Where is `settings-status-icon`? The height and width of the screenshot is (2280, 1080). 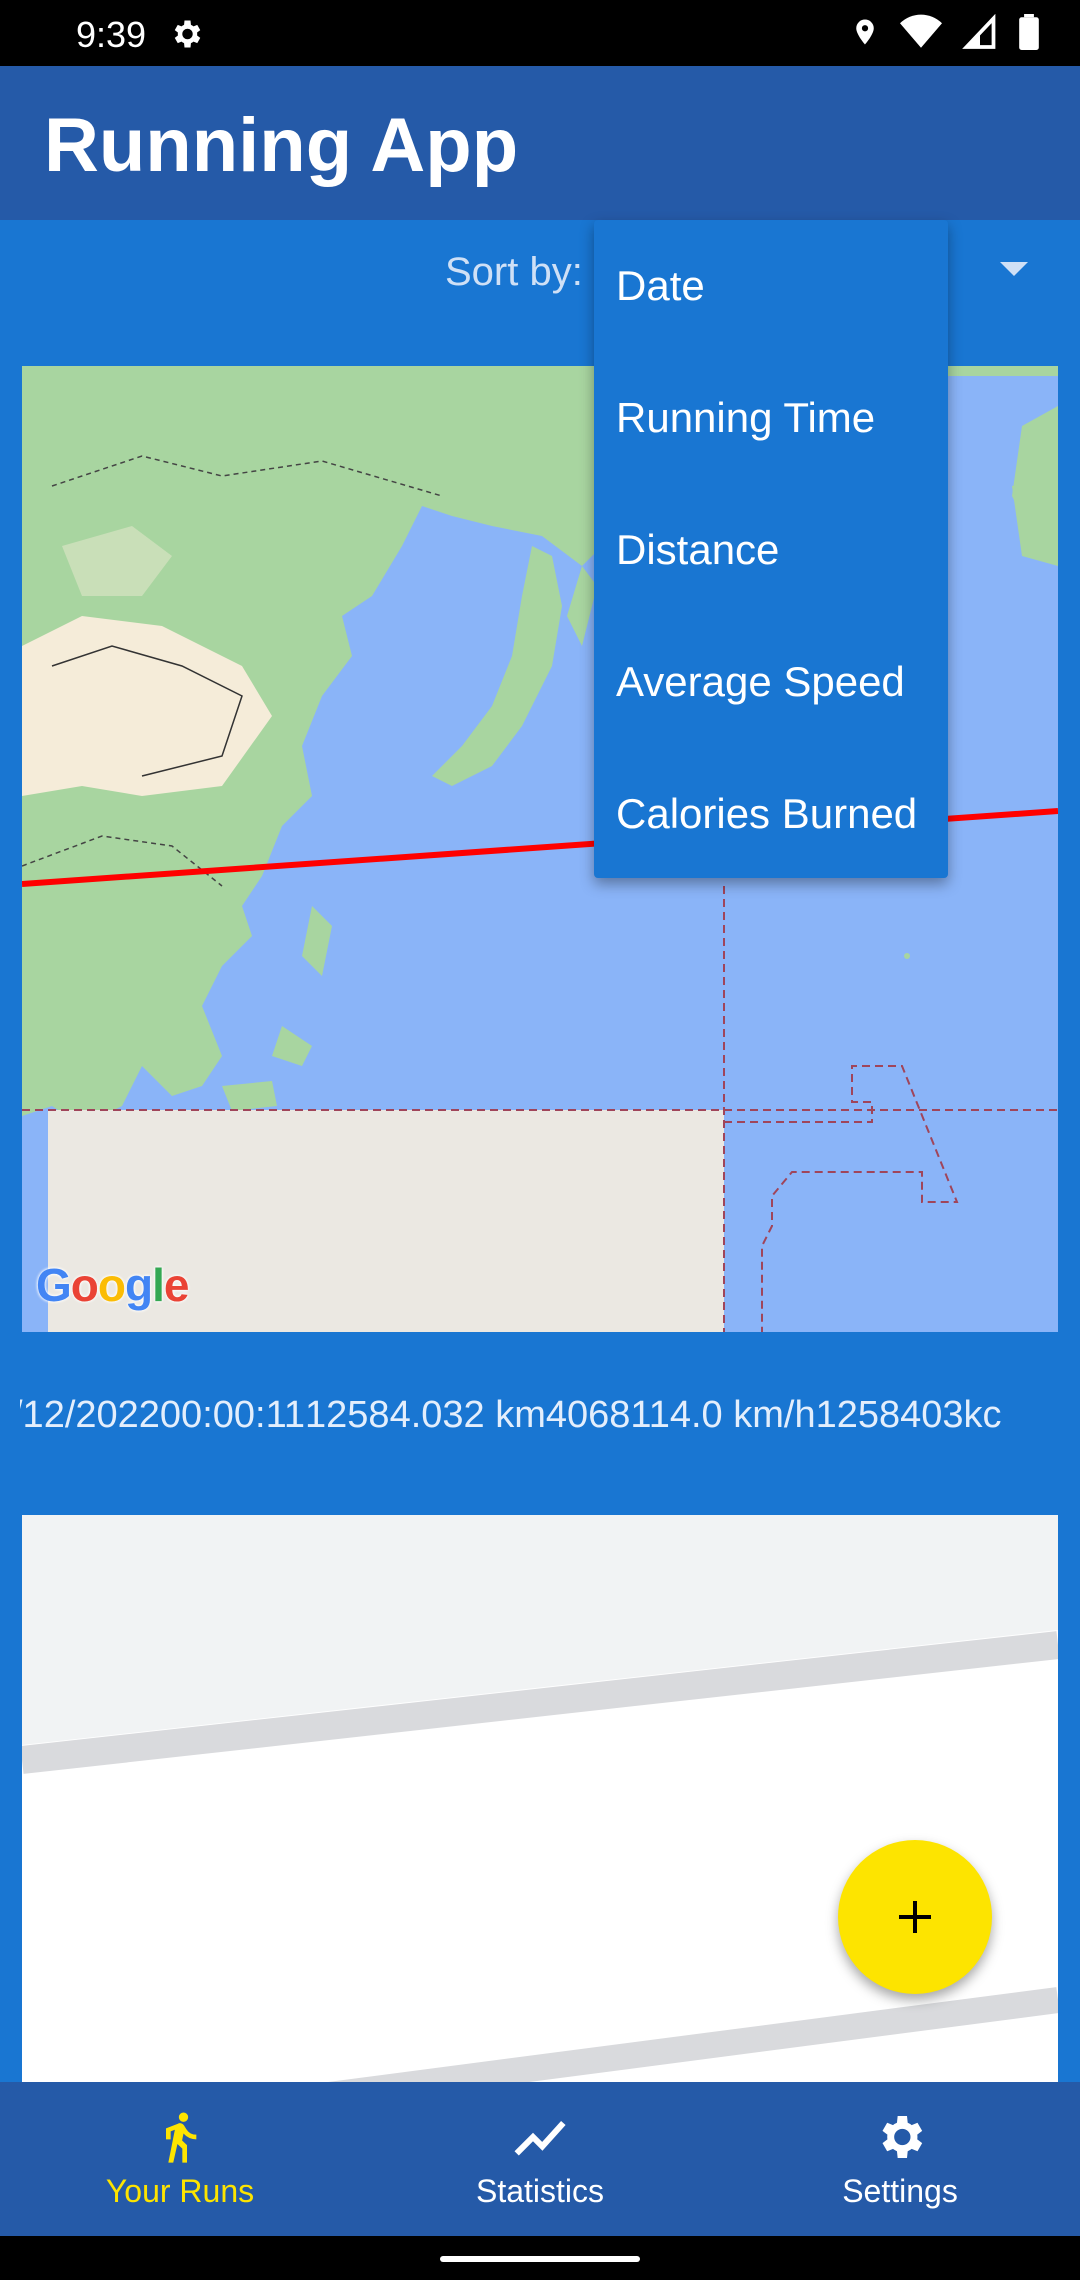 settings-status-icon is located at coordinates (186, 38).